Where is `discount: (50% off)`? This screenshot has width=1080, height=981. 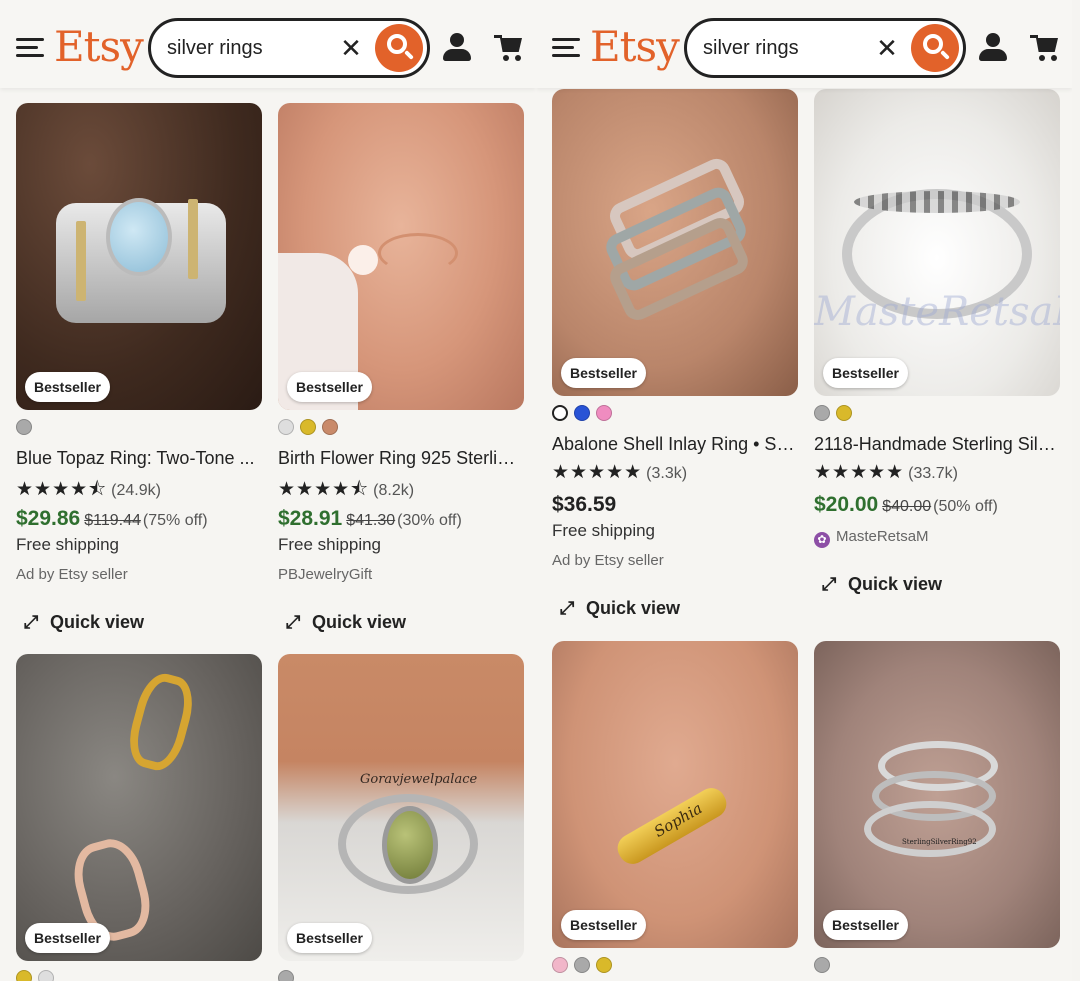 discount: (50% off) is located at coordinates (965, 506).